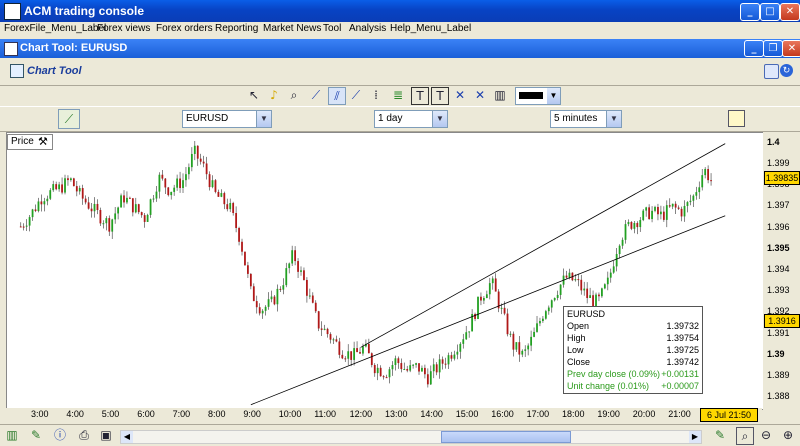  Describe the element at coordinates (750, 12) in the screenshot. I see `minimize-button: _` at that location.